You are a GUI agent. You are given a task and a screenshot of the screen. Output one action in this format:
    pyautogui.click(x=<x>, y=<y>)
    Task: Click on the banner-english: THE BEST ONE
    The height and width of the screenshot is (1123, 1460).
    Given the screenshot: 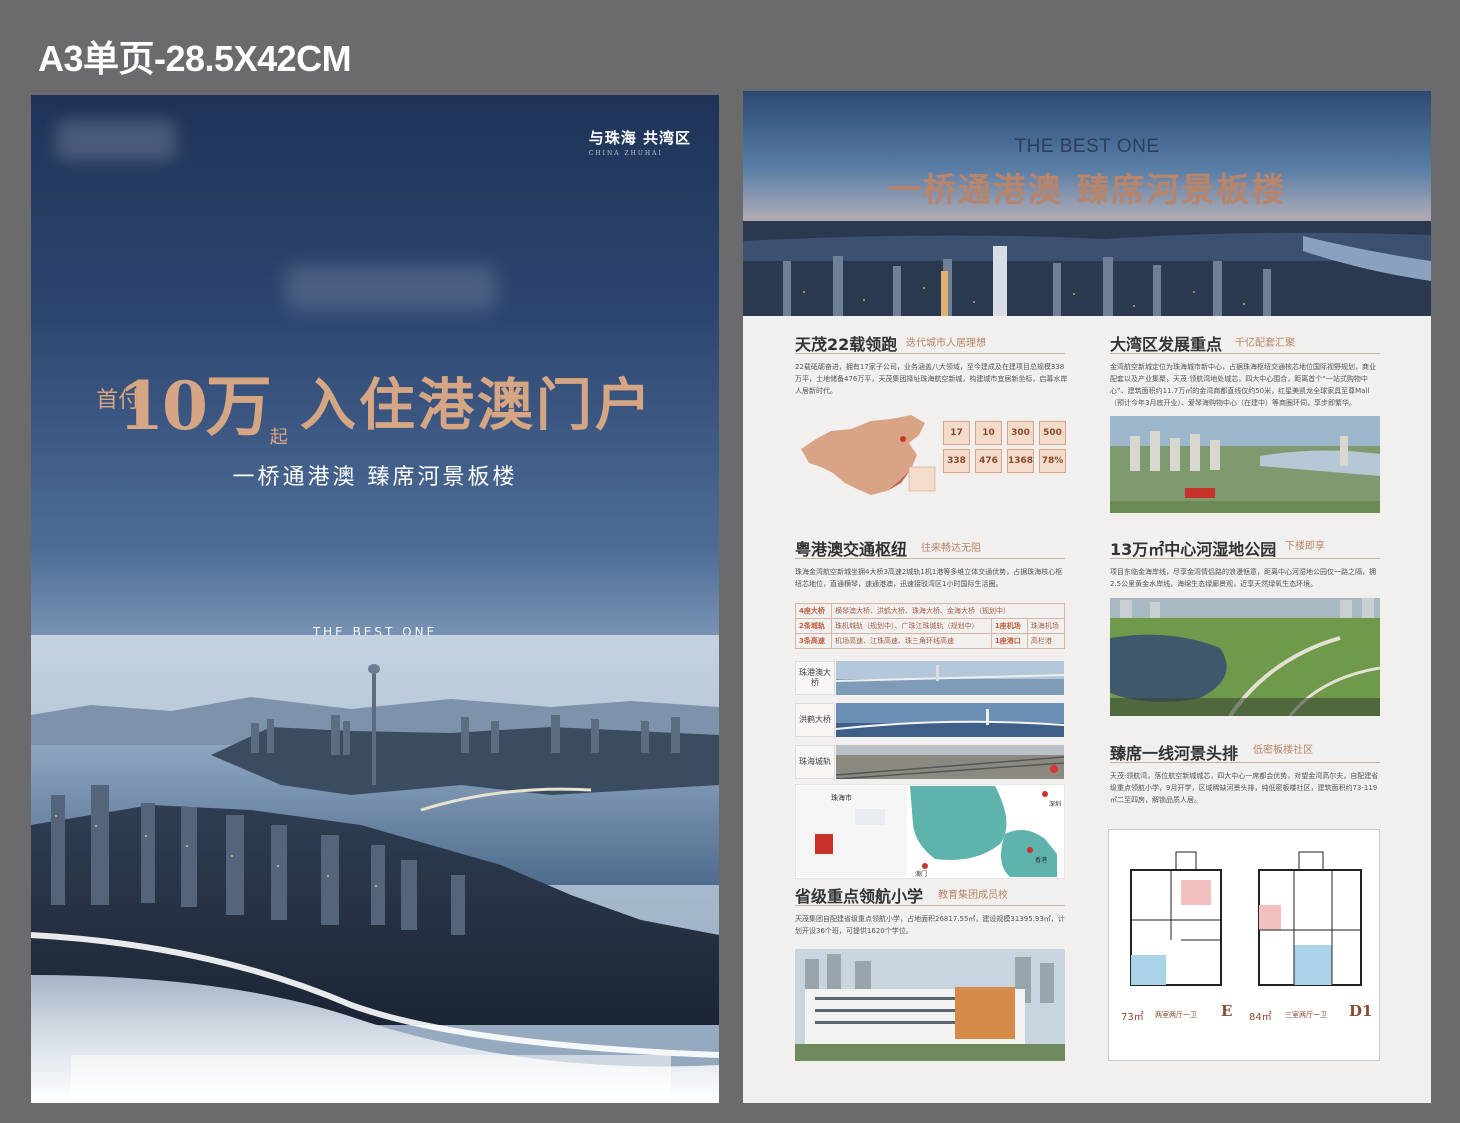 What is the action you would take?
    pyautogui.click(x=1087, y=146)
    